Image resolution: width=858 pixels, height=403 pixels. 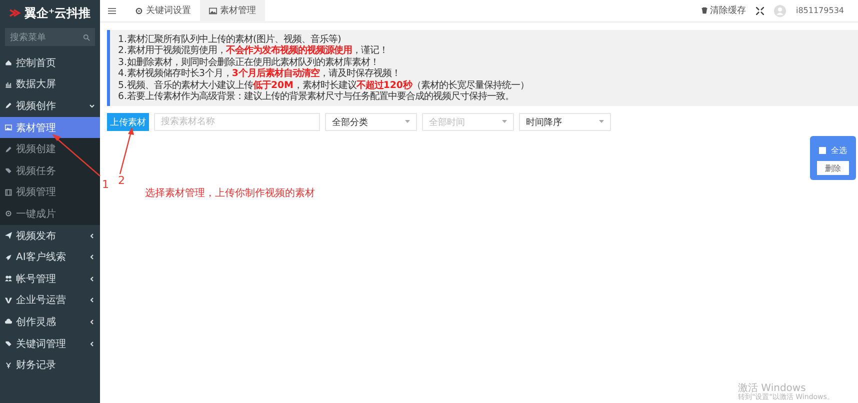 I want to click on annotation-arrow, so click(x=126, y=150).